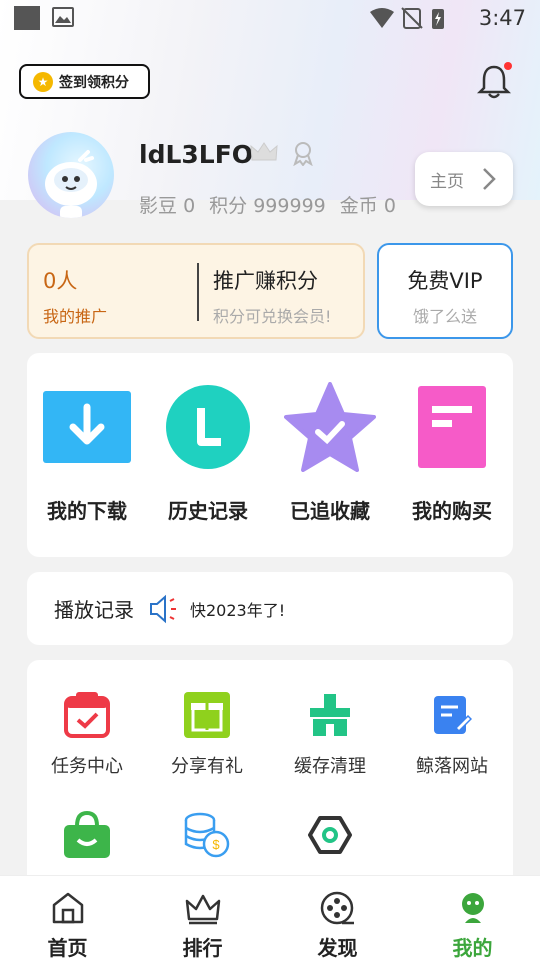 This screenshot has width=540, height=960. Describe the element at coordinates (75, 296) in the screenshot. I see `my-promotion: 0人 我的推广` at that location.